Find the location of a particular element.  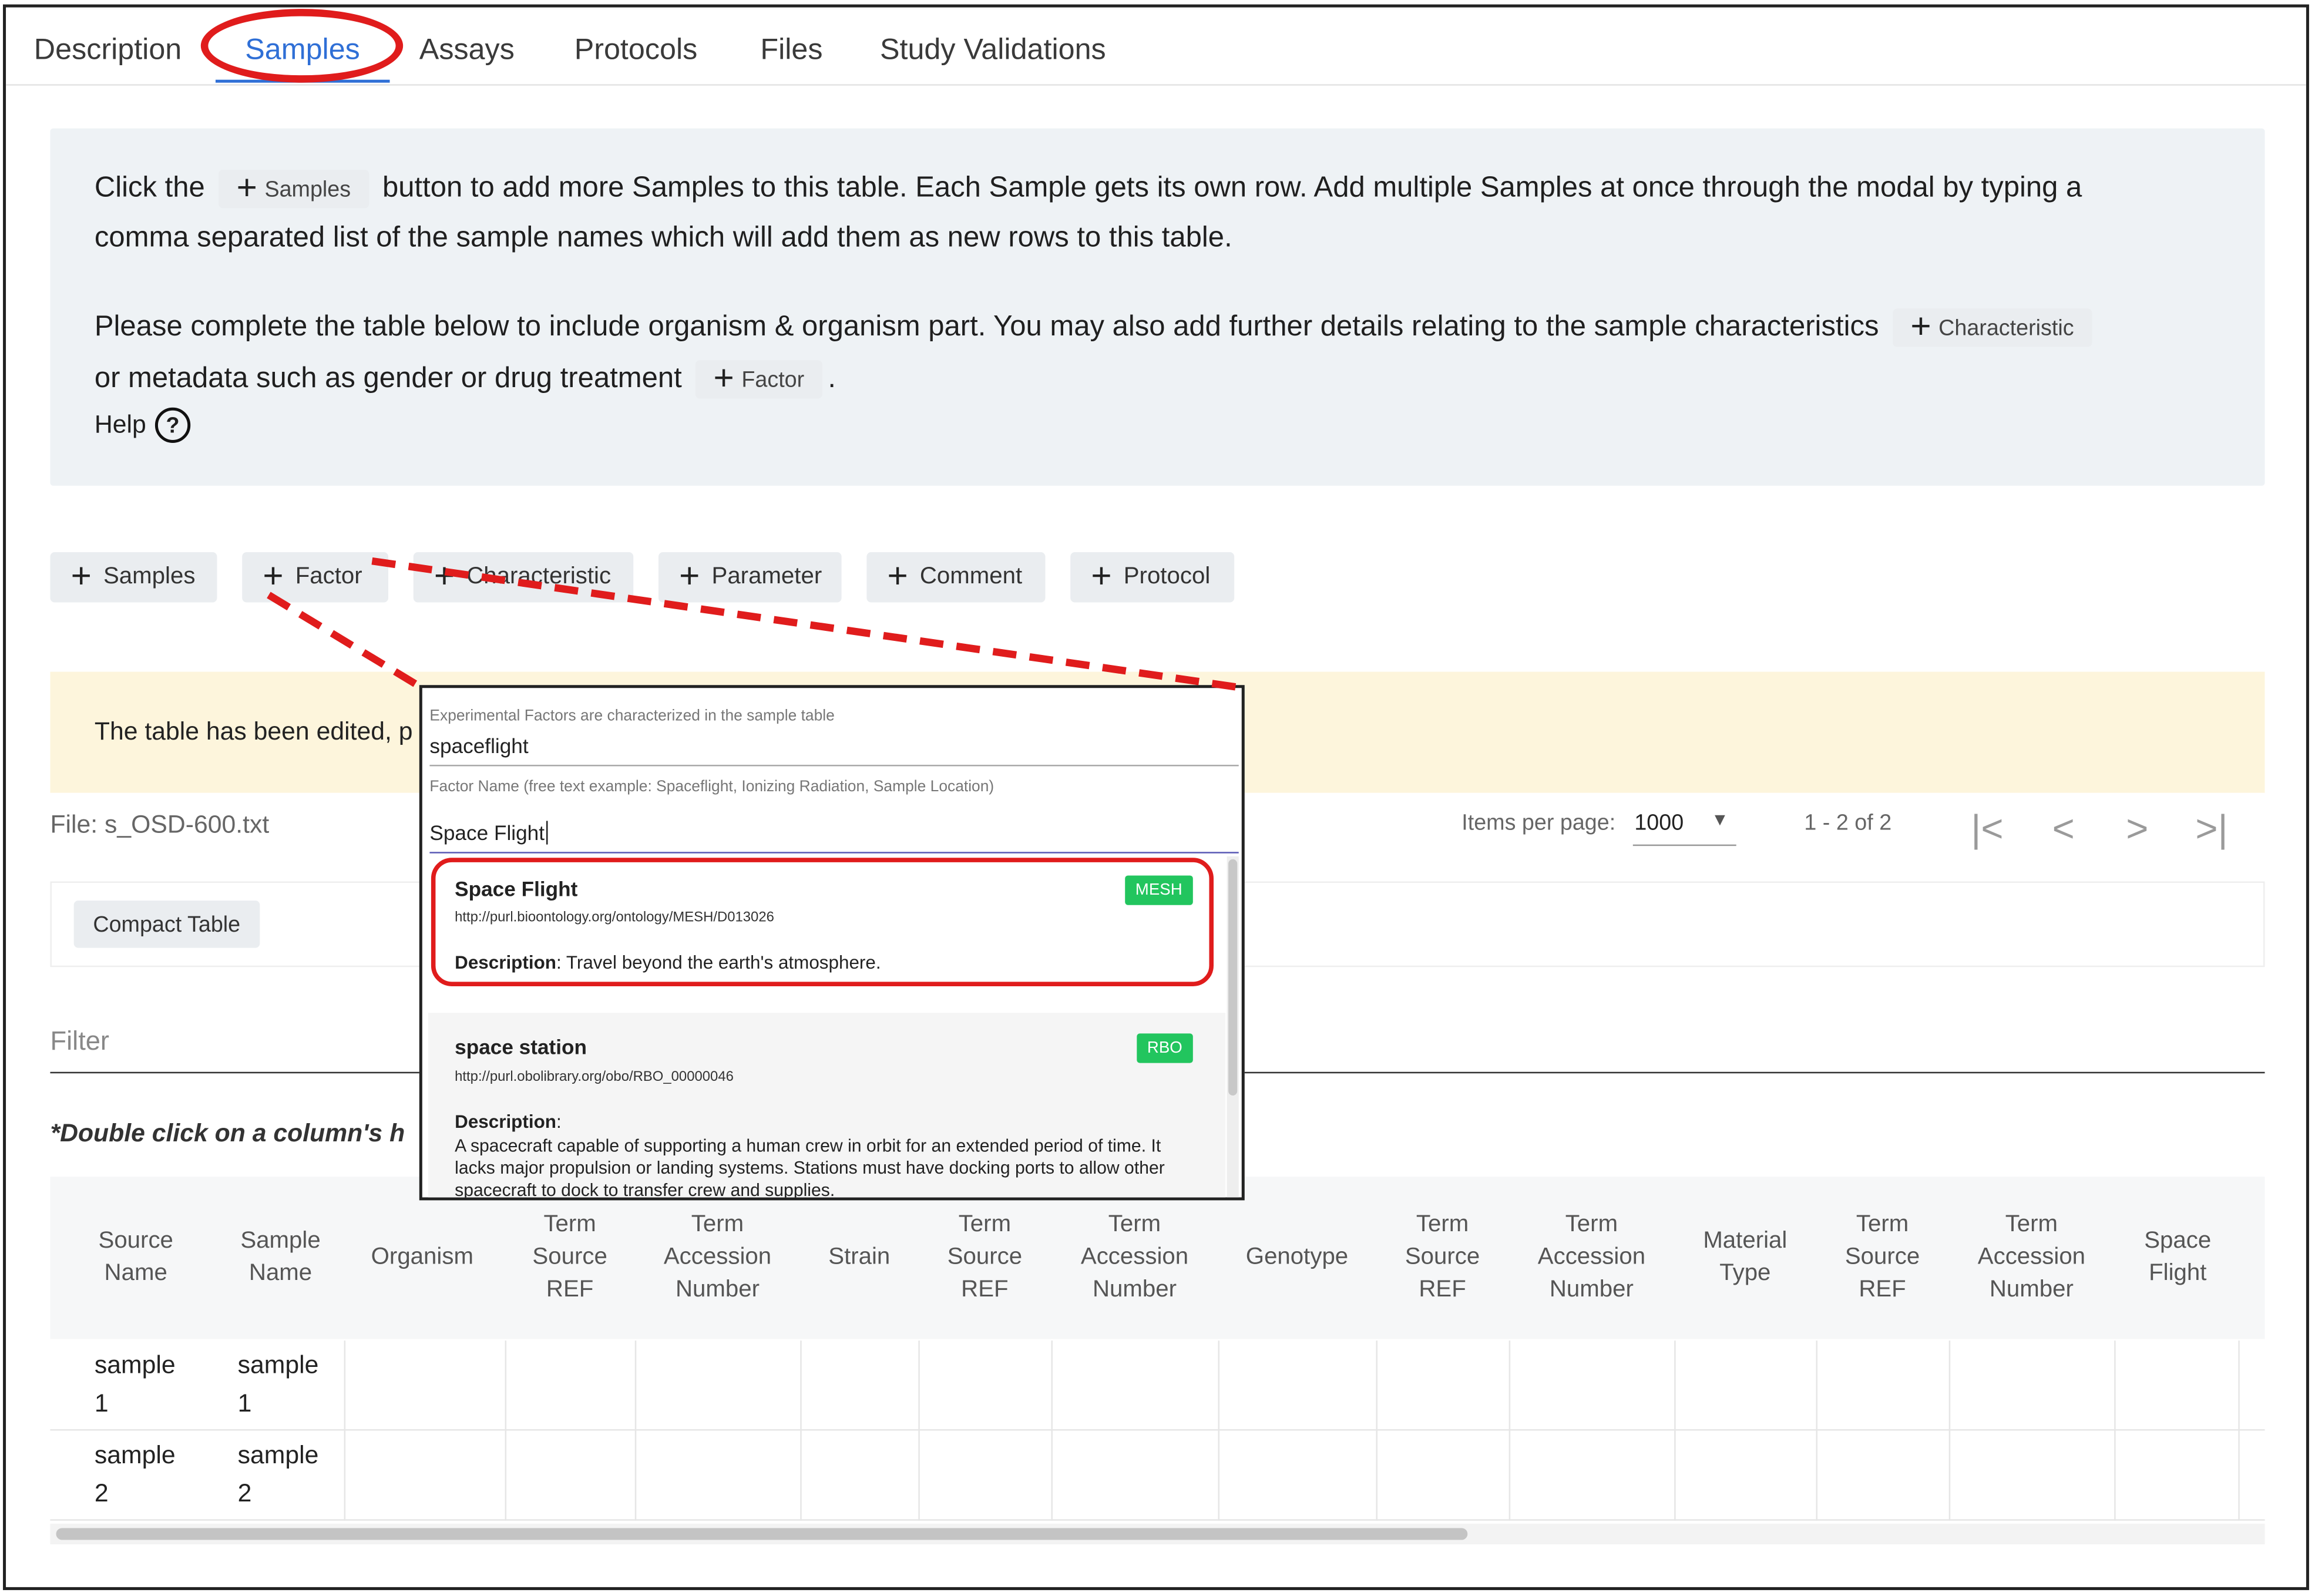

annotation-lines is located at coordinates (755, 624).